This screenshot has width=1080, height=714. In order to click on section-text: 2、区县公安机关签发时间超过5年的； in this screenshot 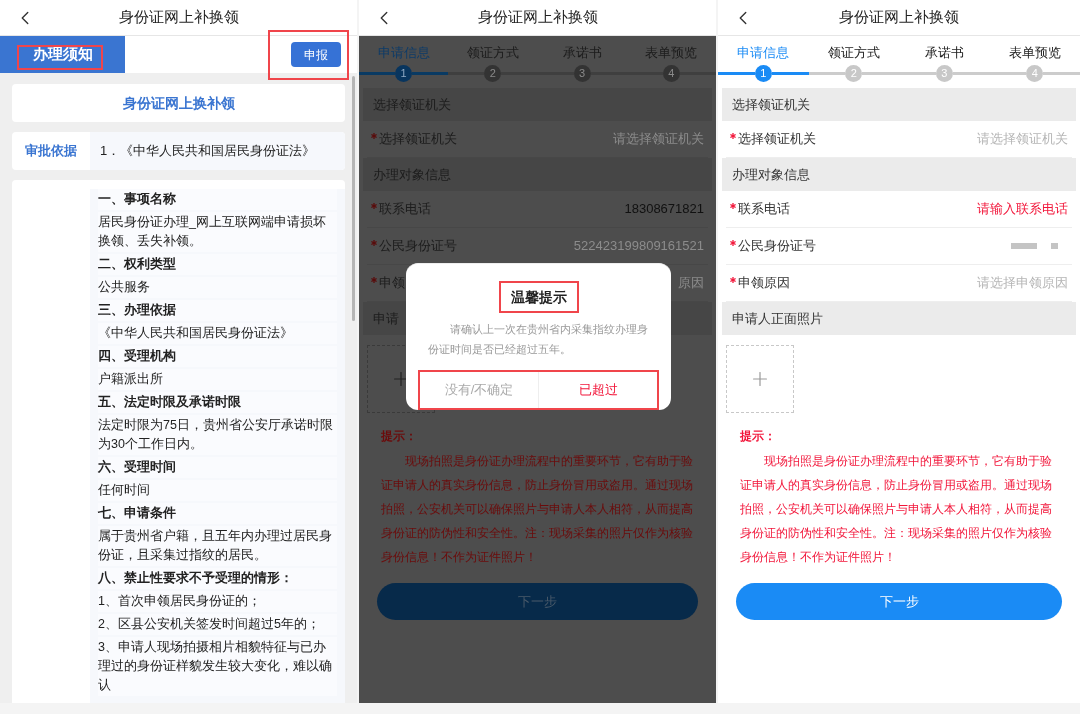, I will do `click(217, 624)`.